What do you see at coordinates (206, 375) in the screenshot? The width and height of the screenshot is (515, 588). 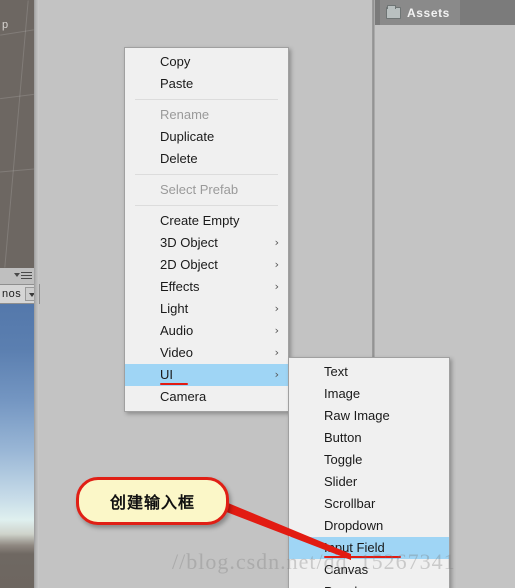 I see `menu-item-ui: UI ›` at bounding box center [206, 375].